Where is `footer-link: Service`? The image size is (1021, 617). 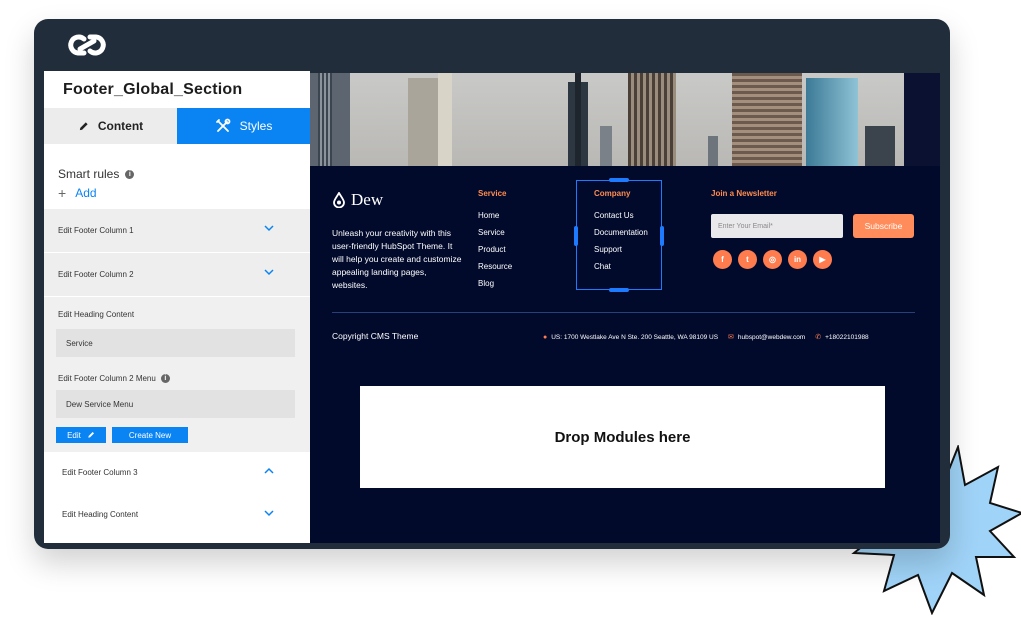 footer-link: Service is located at coordinates (495, 236).